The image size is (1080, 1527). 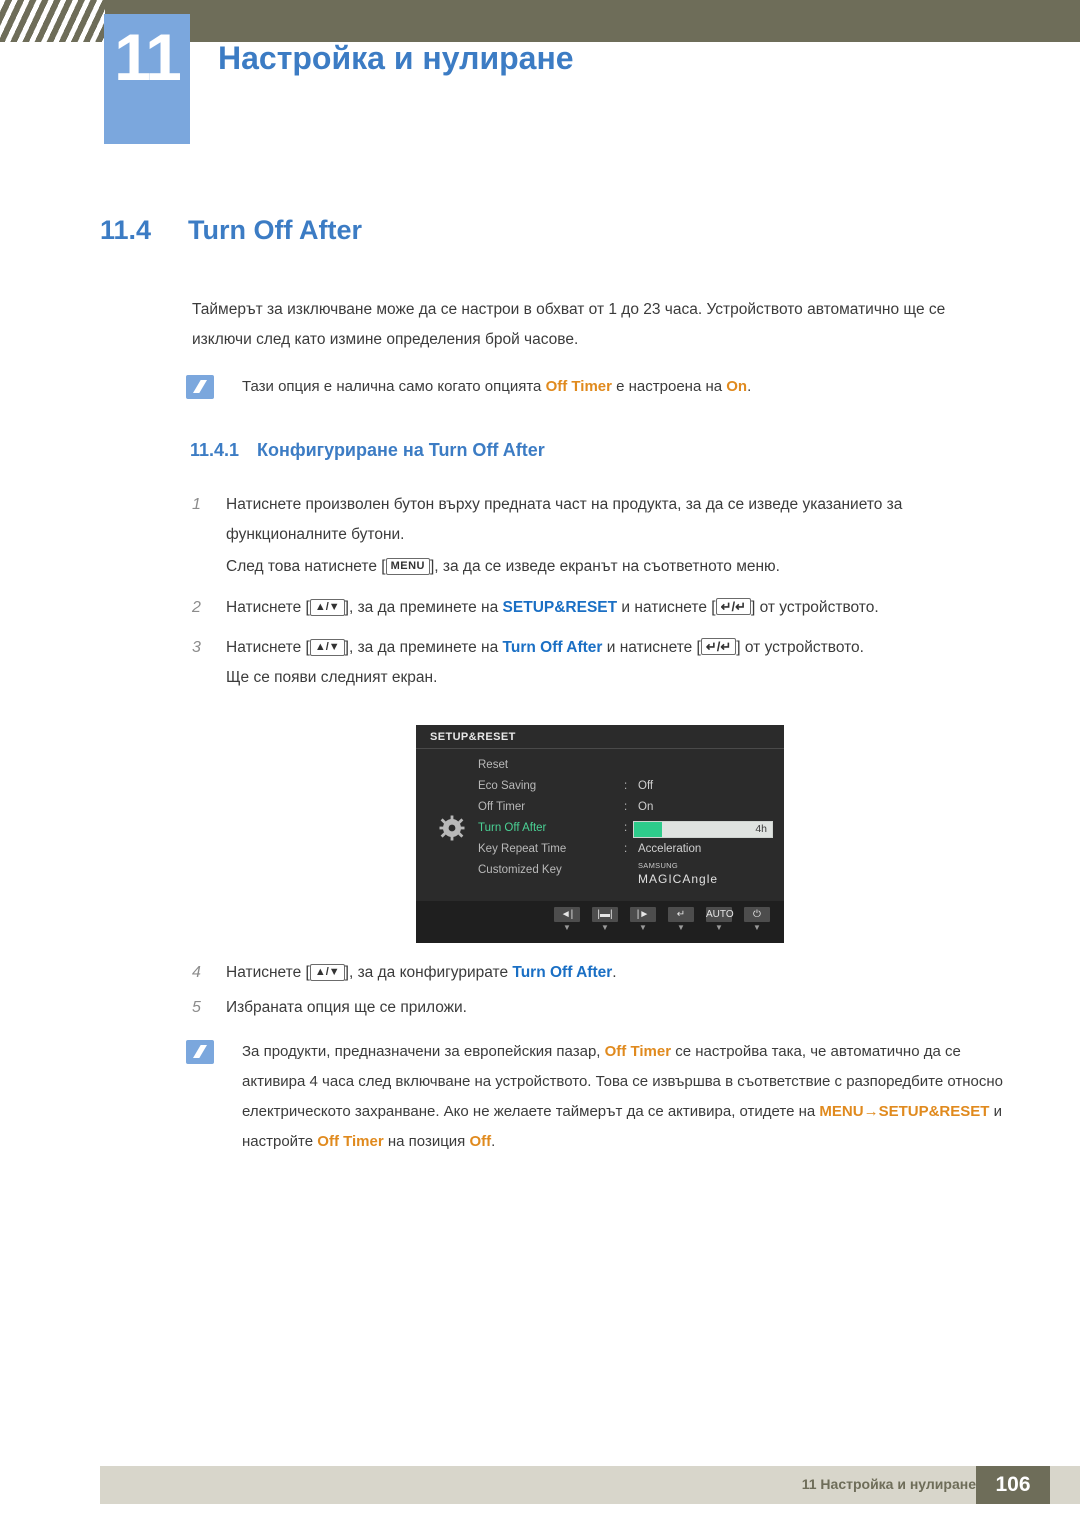 I want to click on step-2-mid2: и натиснете [, so click(x=666, y=607).